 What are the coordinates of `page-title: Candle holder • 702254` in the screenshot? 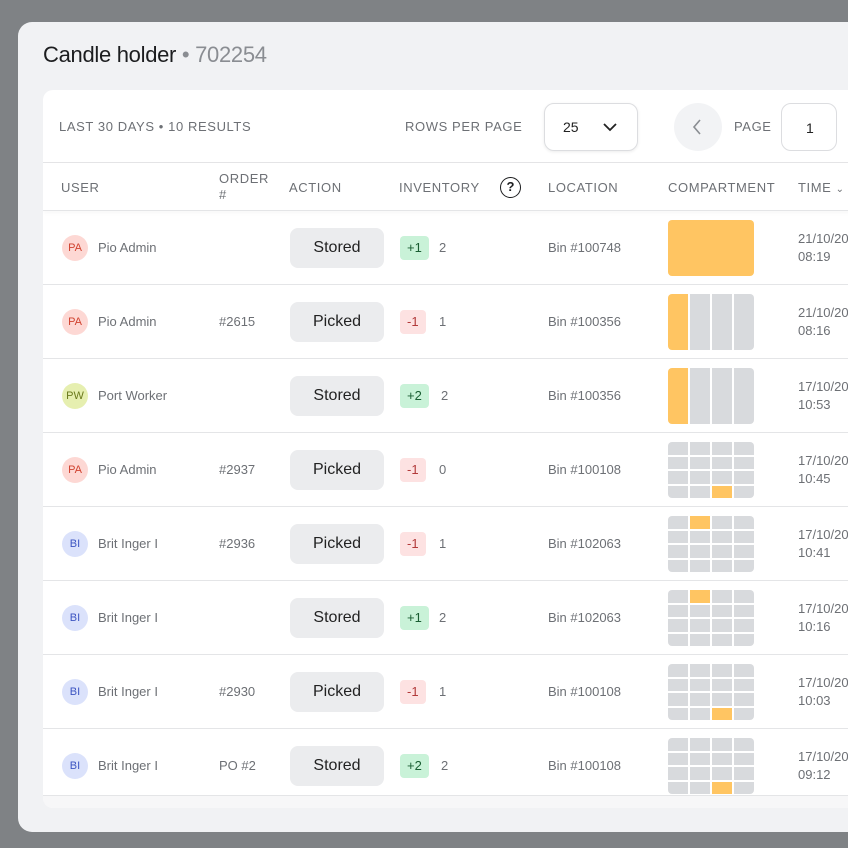 It's located at (155, 55).